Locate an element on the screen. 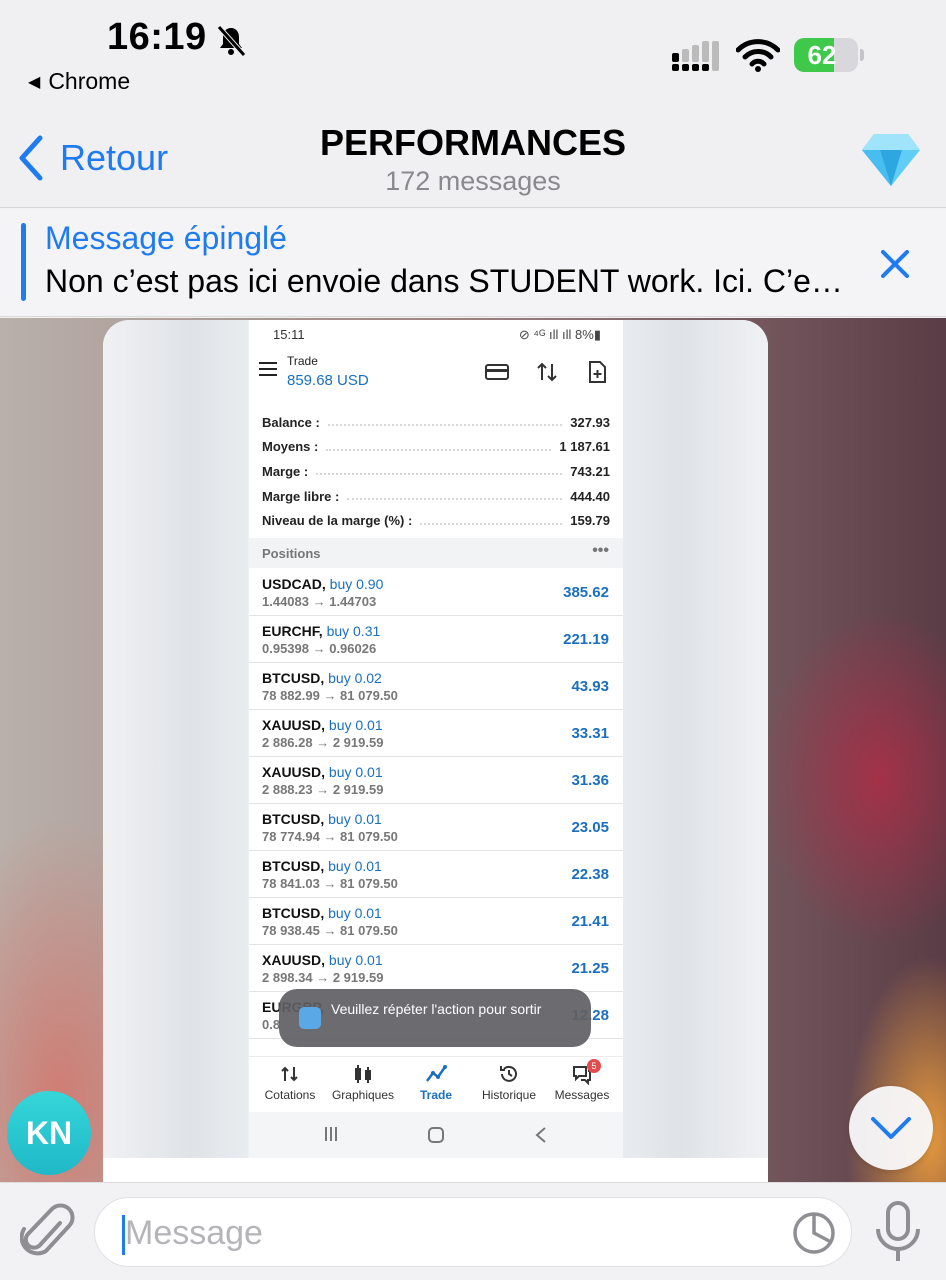 This screenshot has height=1280, width=946. position-range: 2 898.34 → 2 919.59 is located at coordinates (323, 977).